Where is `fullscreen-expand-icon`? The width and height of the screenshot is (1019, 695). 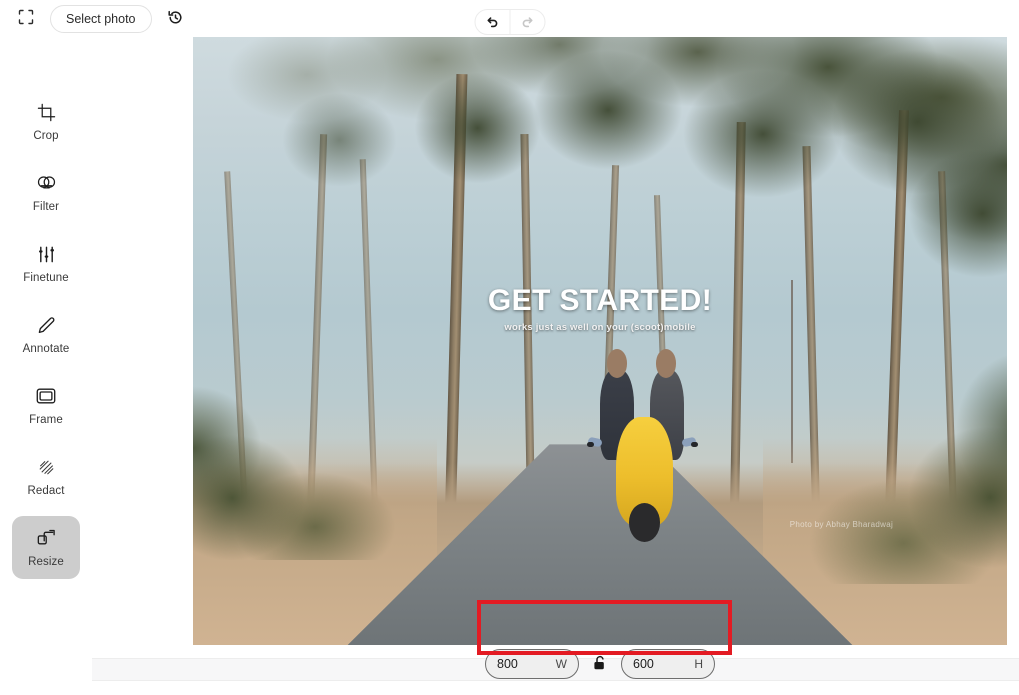
fullscreen-expand-icon is located at coordinates (26, 18).